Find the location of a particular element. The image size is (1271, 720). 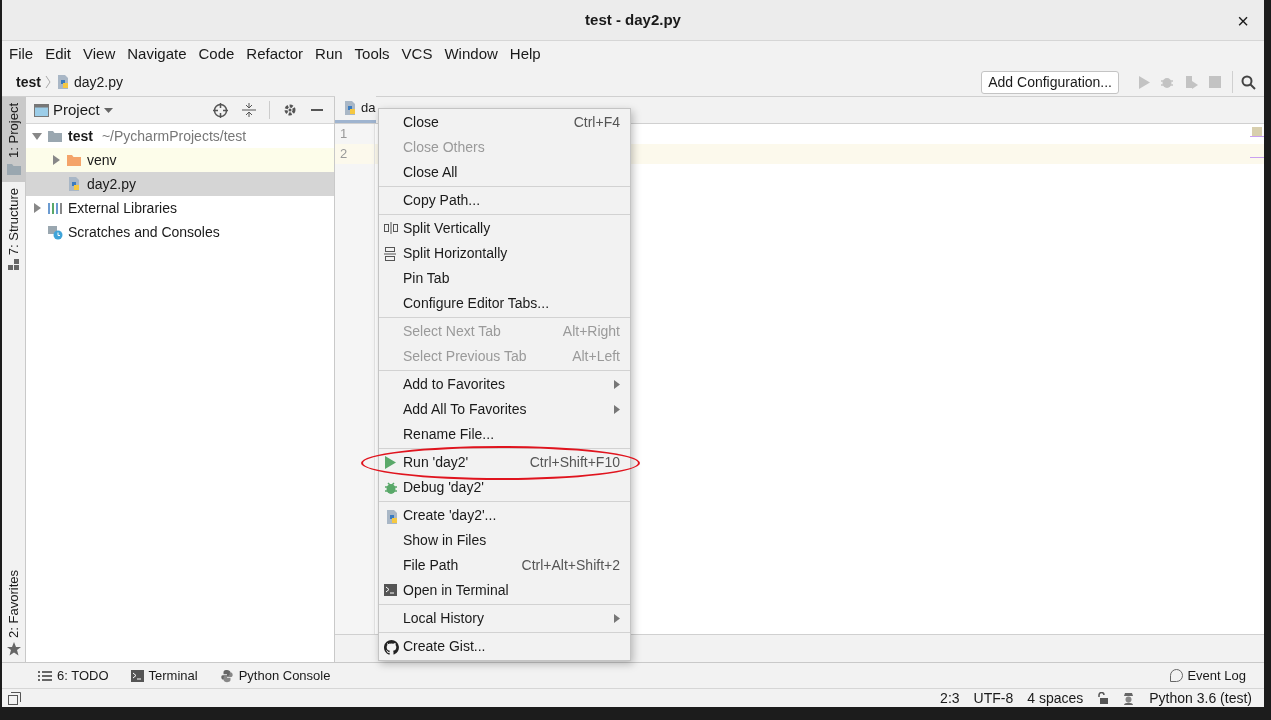

unlock-icon is located at coordinates (1103, 698).